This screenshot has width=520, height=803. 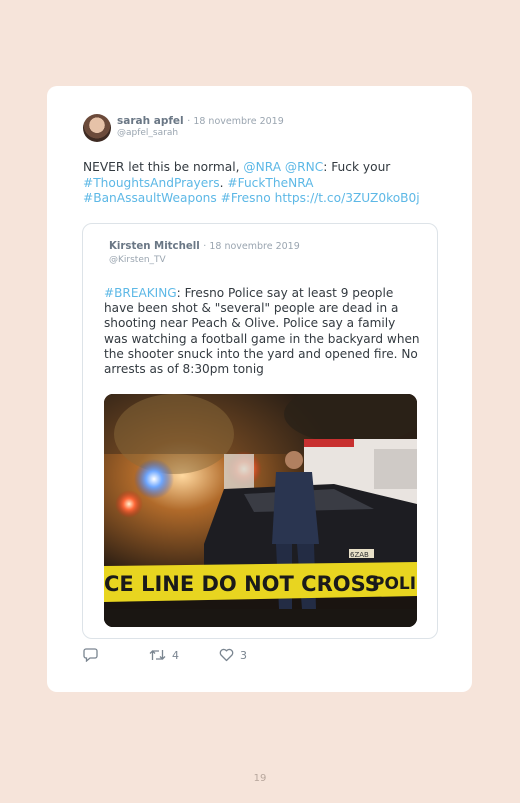 What do you see at coordinates (175, 655) in the screenshot?
I see `retweet-count: 4` at bounding box center [175, 655].